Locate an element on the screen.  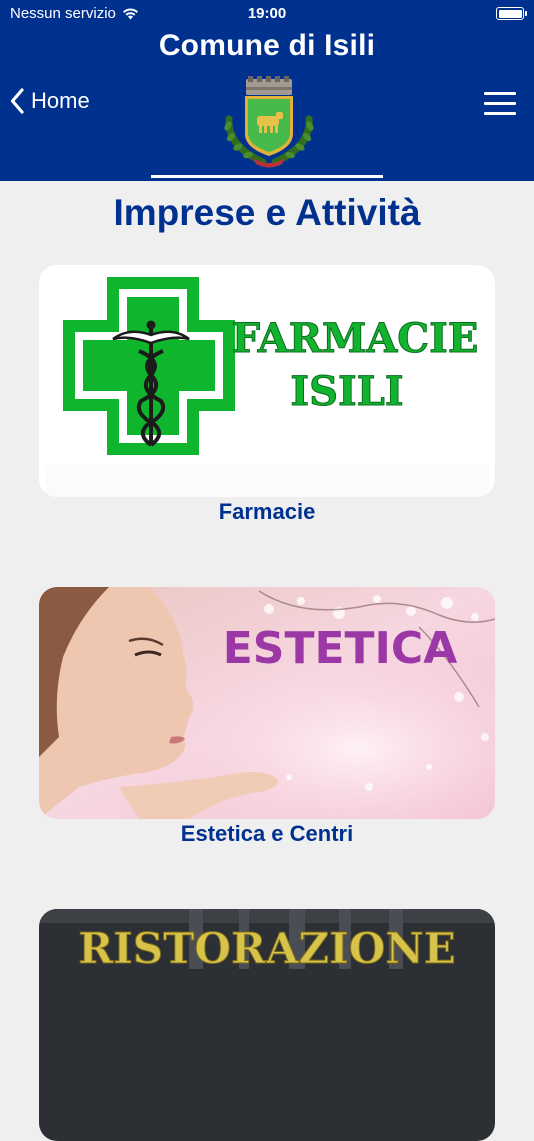
status-bar: Nessun servizio 19:00 is located at coordinates (267, 14).